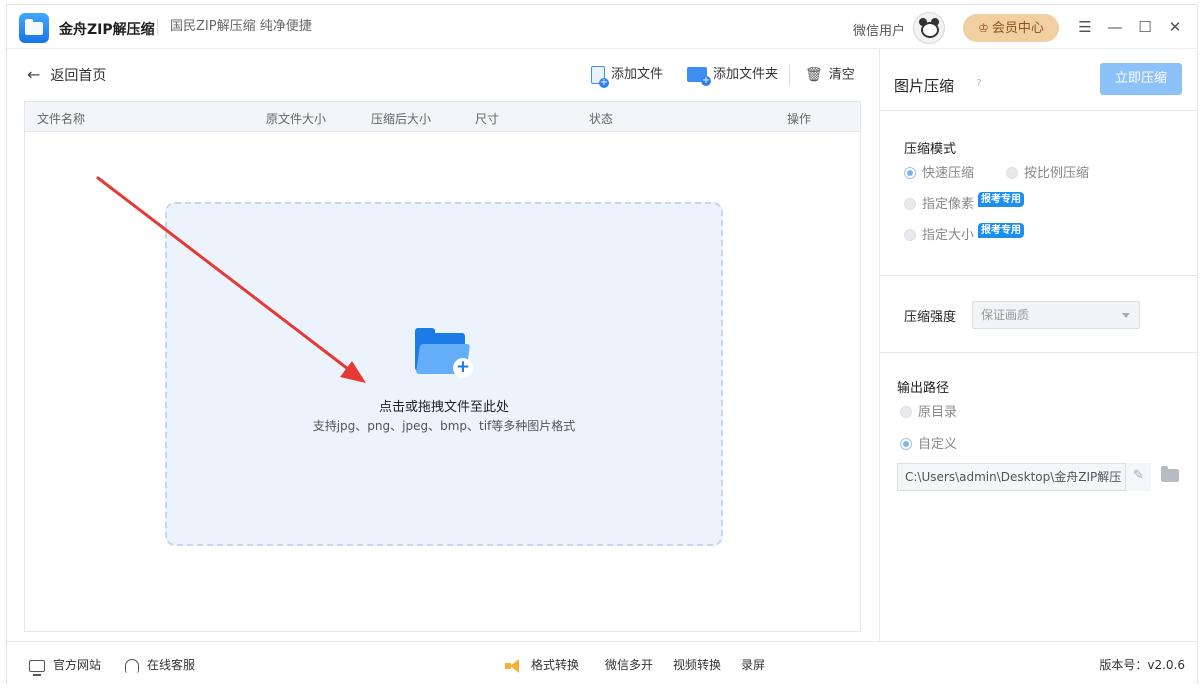 This screenshot has height=688, width=1204. I want to click on add-file-label: 添加文件, so click(637, 74).